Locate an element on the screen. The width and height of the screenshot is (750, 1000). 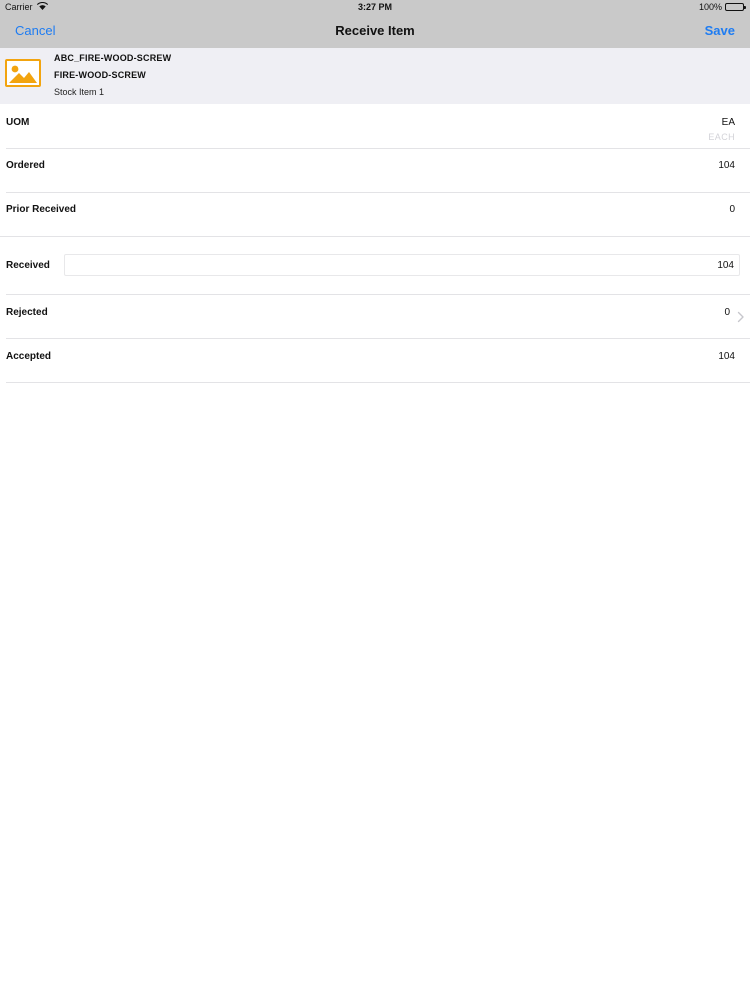
received-label: Received is located at coordinates (28, 265).